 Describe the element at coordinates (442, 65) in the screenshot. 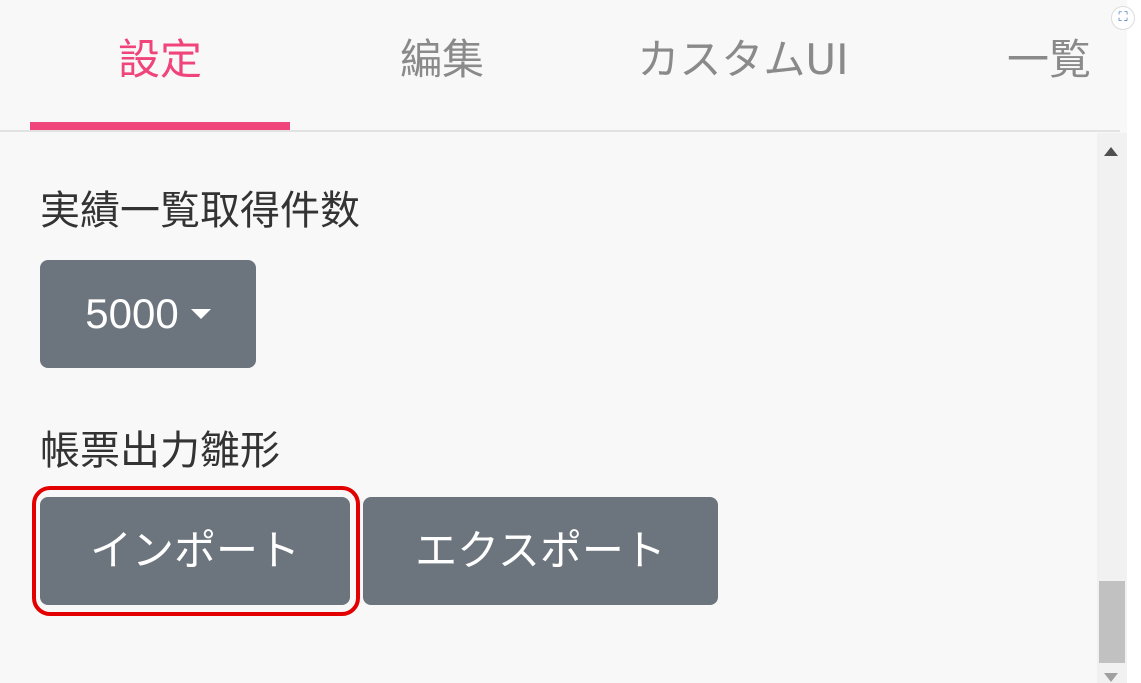

I see `tab-edit: 編集` at that location.